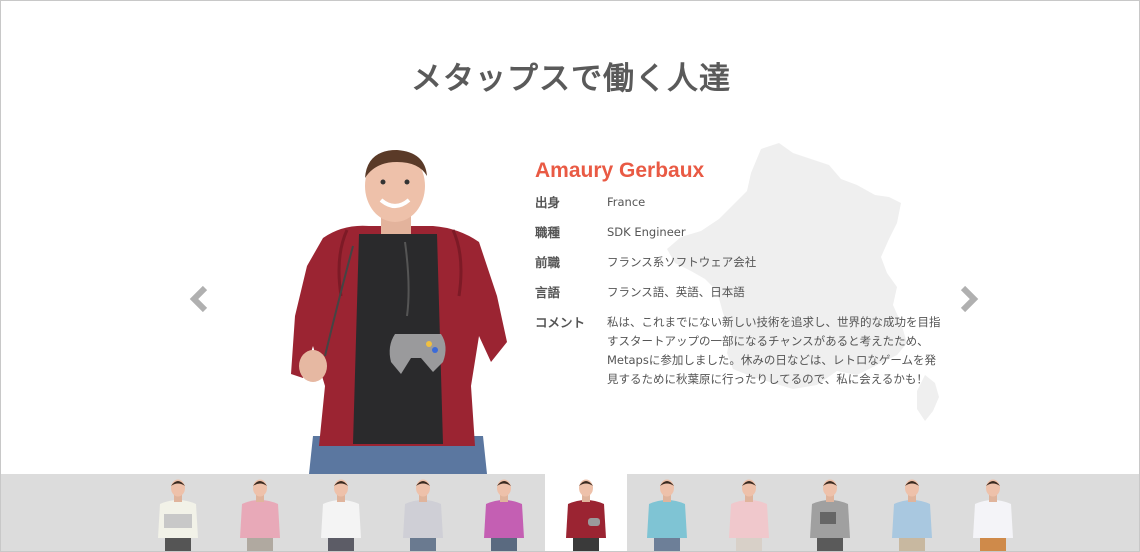 The width and height of the screenshot is (1140, 552). I want to click on field-value: フランス語、英語、日本語, so click(676, 292).